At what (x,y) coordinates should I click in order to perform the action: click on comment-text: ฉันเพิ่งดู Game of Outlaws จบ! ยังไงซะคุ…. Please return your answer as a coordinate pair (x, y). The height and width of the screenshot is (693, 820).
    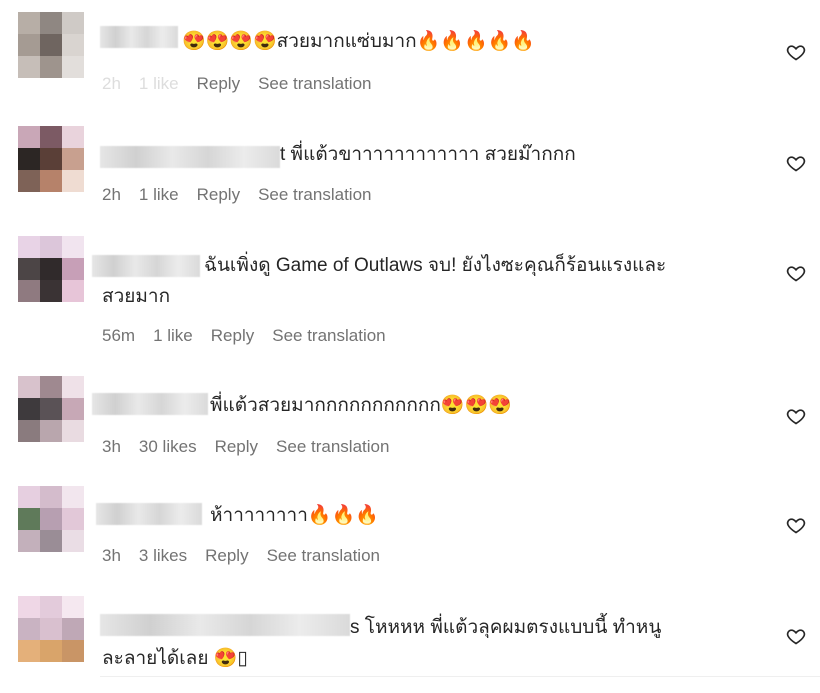
    Looking at the image, I should click on (384, 281).